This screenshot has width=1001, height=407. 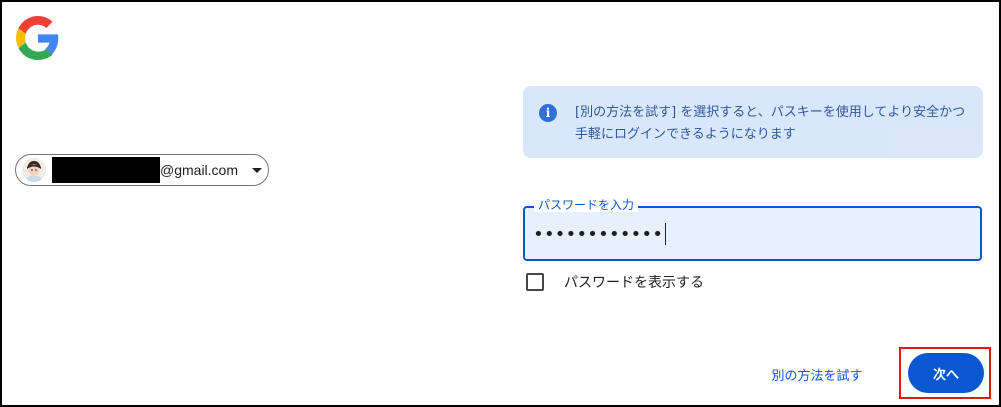 What do you see at coordinates (37, 38) in the screenshot?
I see `google-g-logo-icon` at bounding box center [37, 38].